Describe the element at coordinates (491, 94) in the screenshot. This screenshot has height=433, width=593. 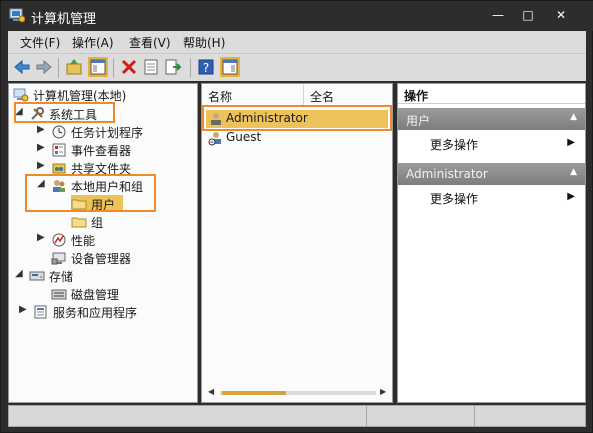
I see `actions-title: 操作` at that location.